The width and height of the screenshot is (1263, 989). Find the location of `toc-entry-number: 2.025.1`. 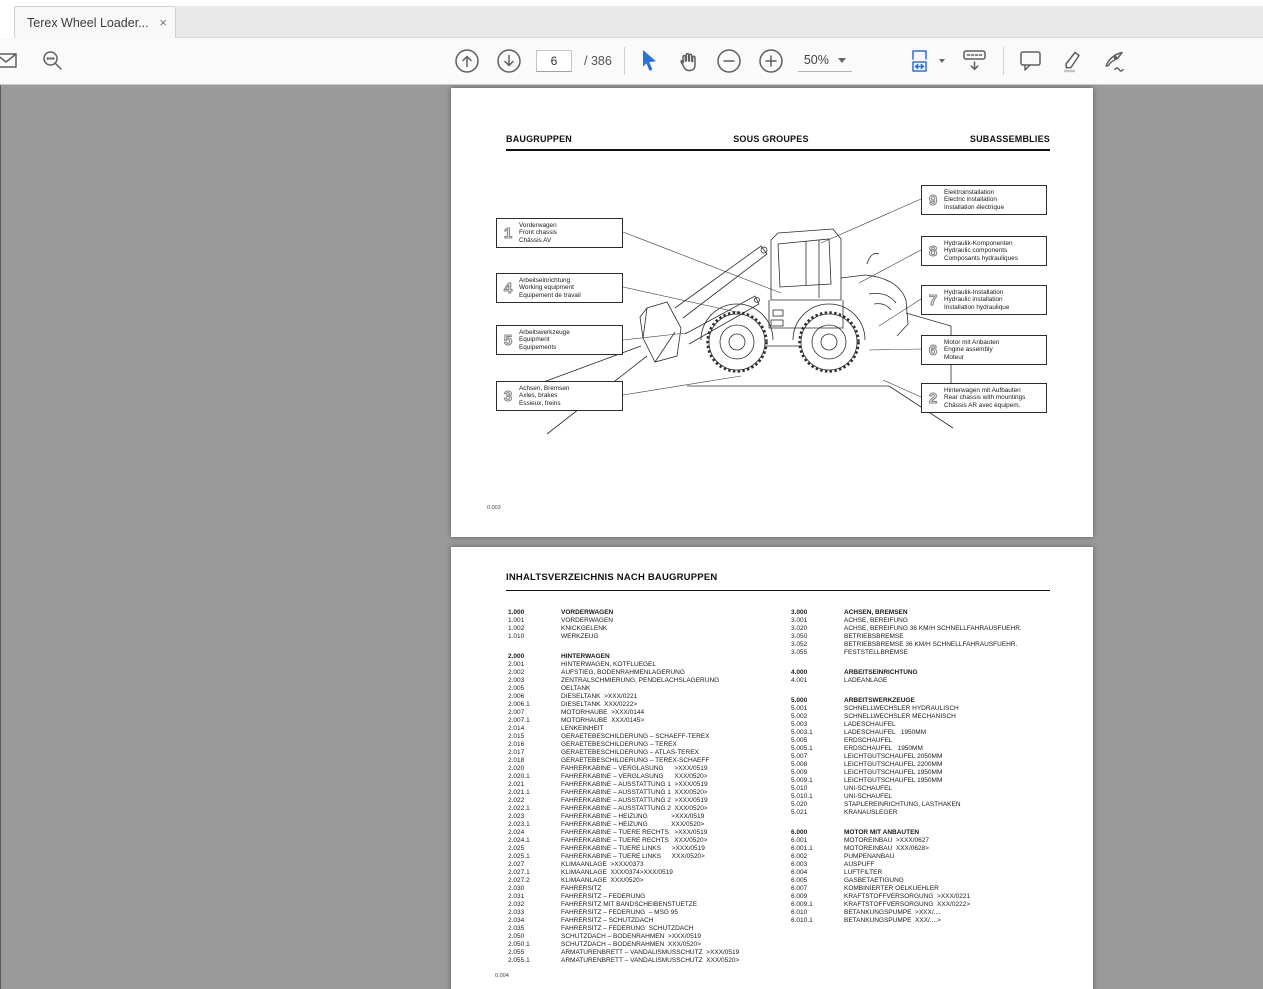

toc-entry-number: 2.025.1 is located at coordinates (519, 856).